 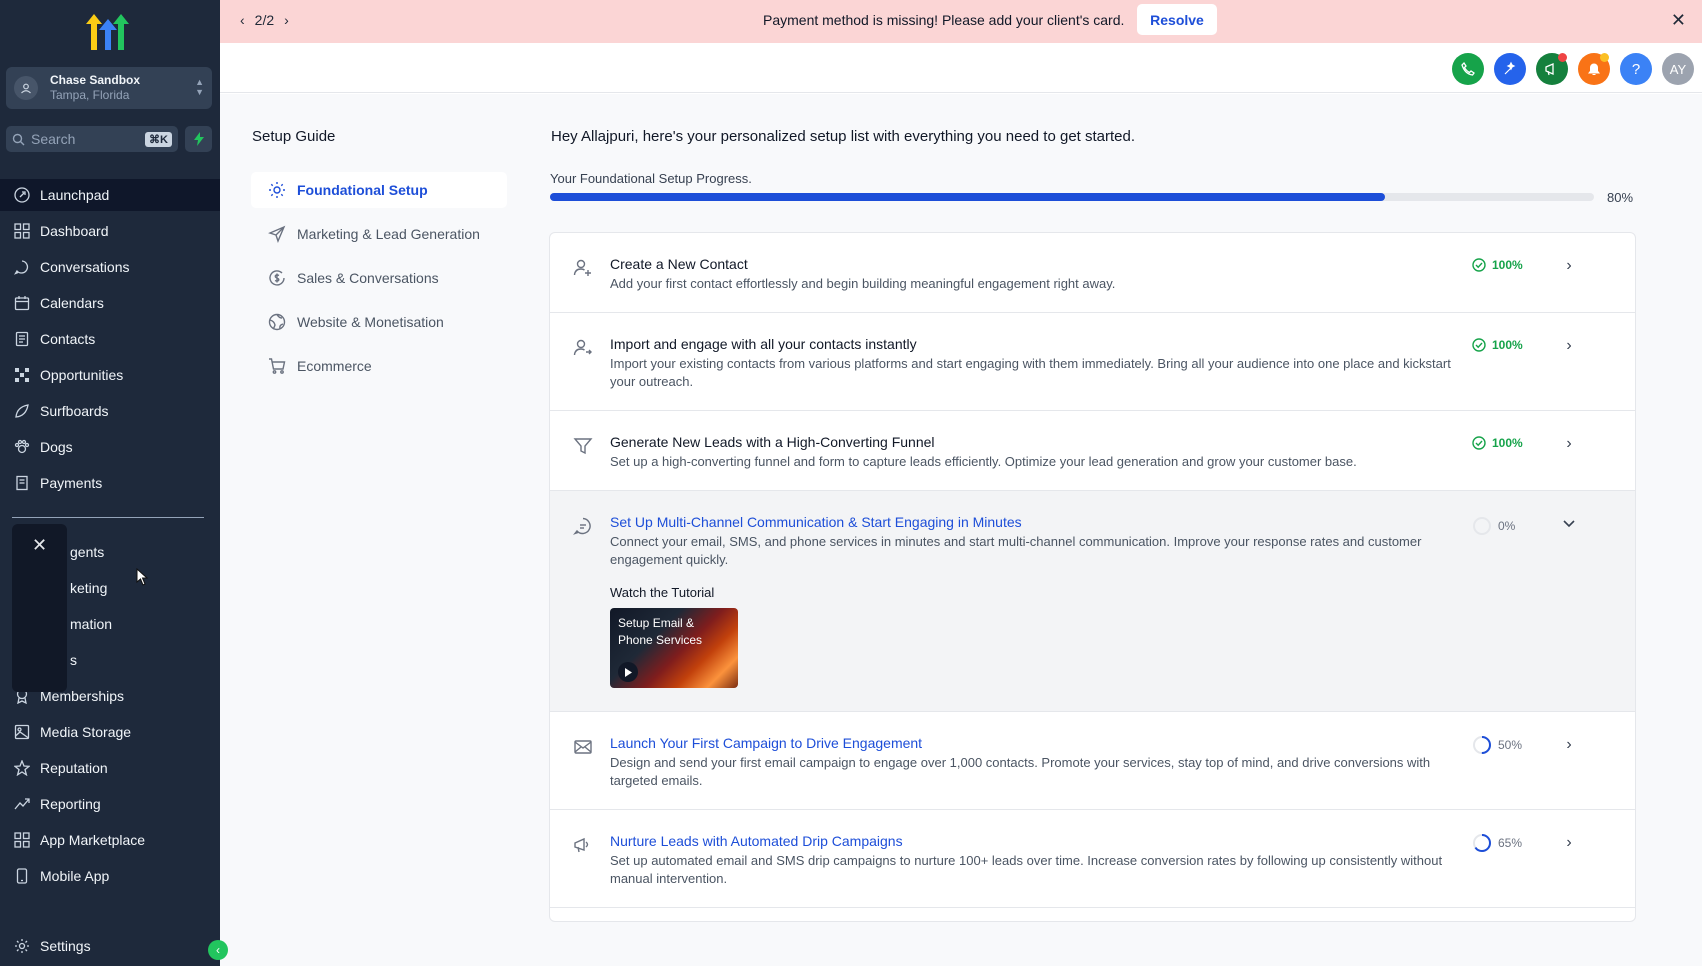 I want to click on bell-icon, so click(x=1594, y=69).